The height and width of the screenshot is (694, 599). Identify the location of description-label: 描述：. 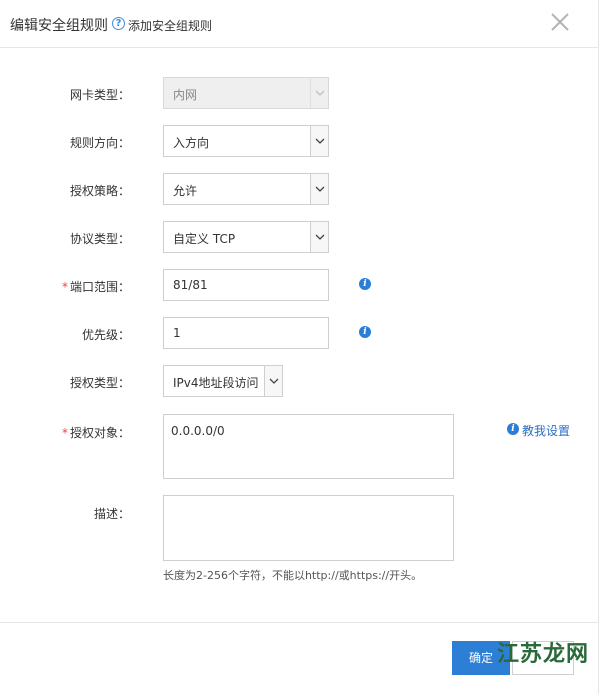
(111, 514).